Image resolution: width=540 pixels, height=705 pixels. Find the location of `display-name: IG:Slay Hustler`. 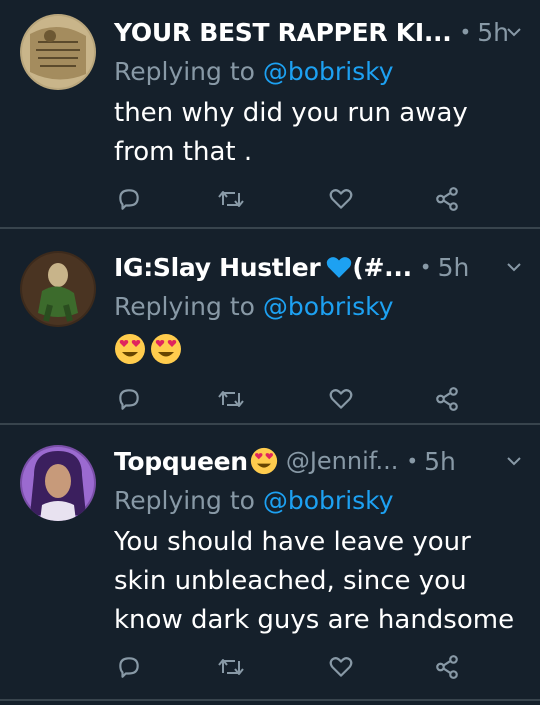

display-name: IG:Slay Hustler is located at coordinates (217, 267).